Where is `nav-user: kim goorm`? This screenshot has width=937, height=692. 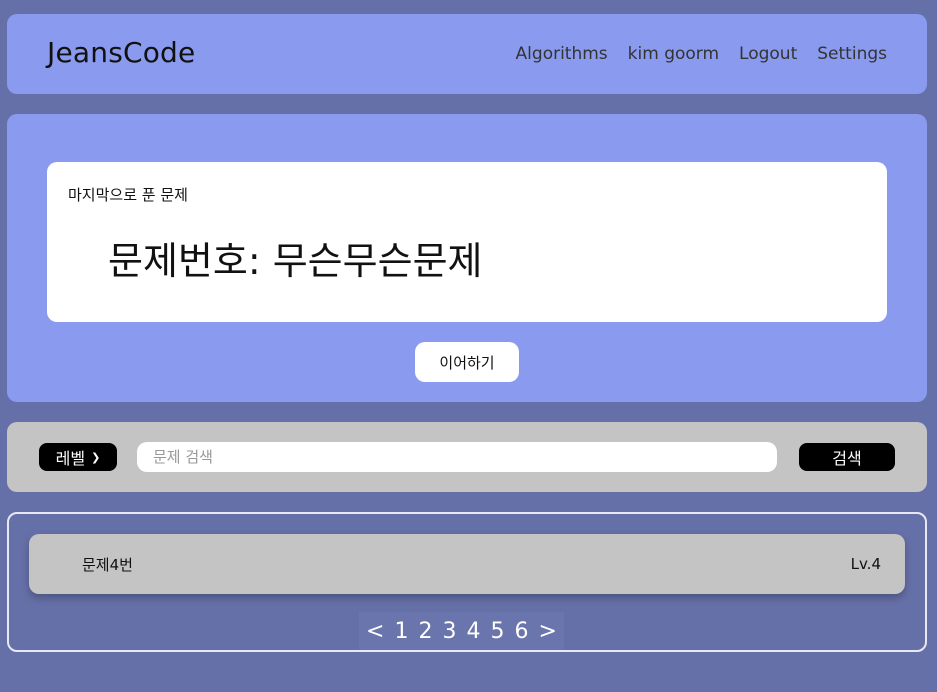 nav-user: kim goorm is located at coordinates (673, 54).